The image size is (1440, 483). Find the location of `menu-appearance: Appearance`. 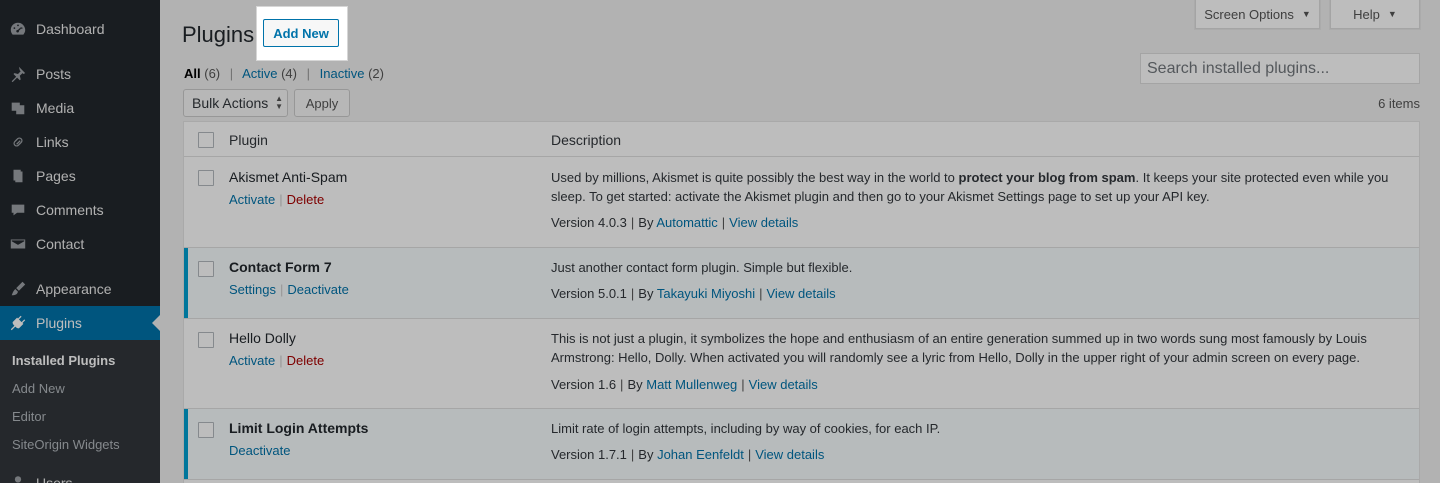

menu-appearance: Appearance is located at coordinates (80, 289).